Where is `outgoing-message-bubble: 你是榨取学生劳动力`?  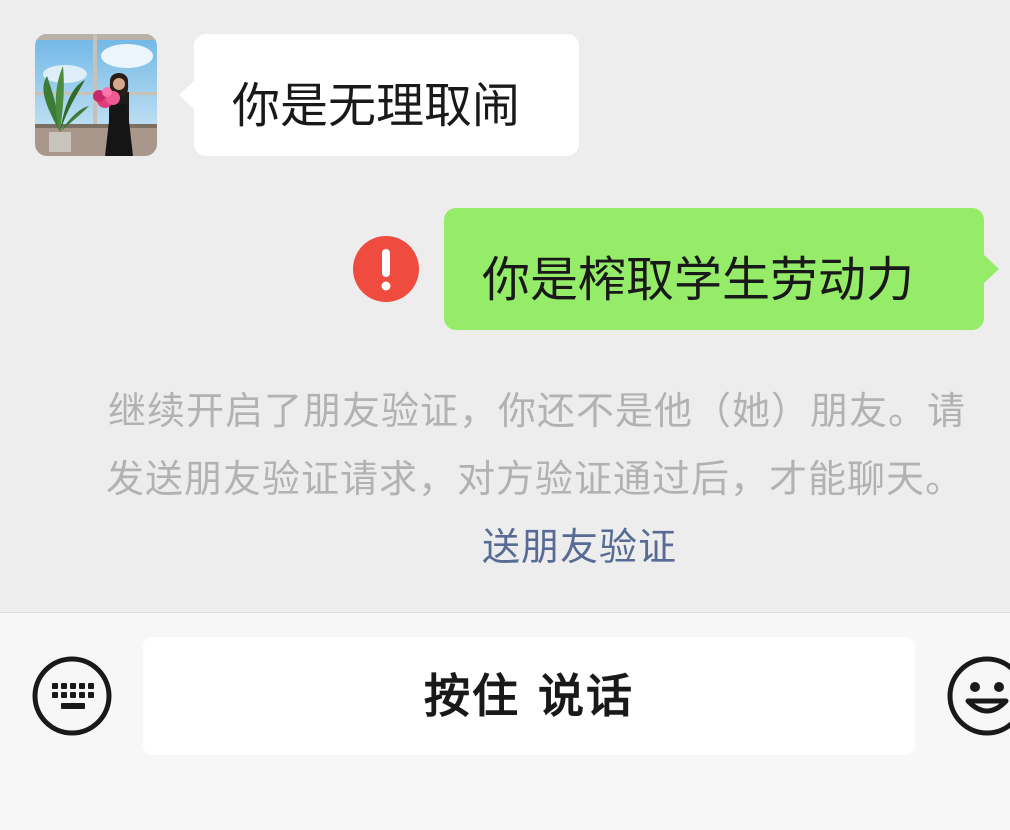
outgoing-message-bubble: 你是榨取学生劳动力 is located at coordinates (721, 269).